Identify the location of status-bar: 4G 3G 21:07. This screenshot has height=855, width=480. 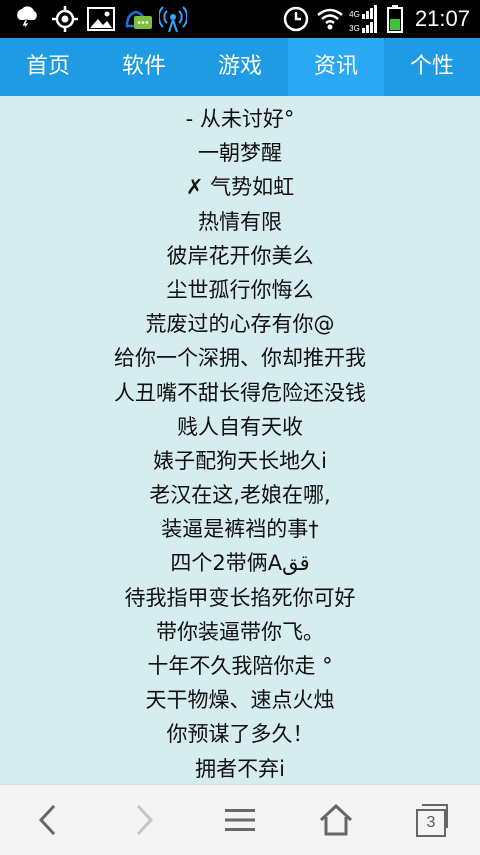
(240, 19).